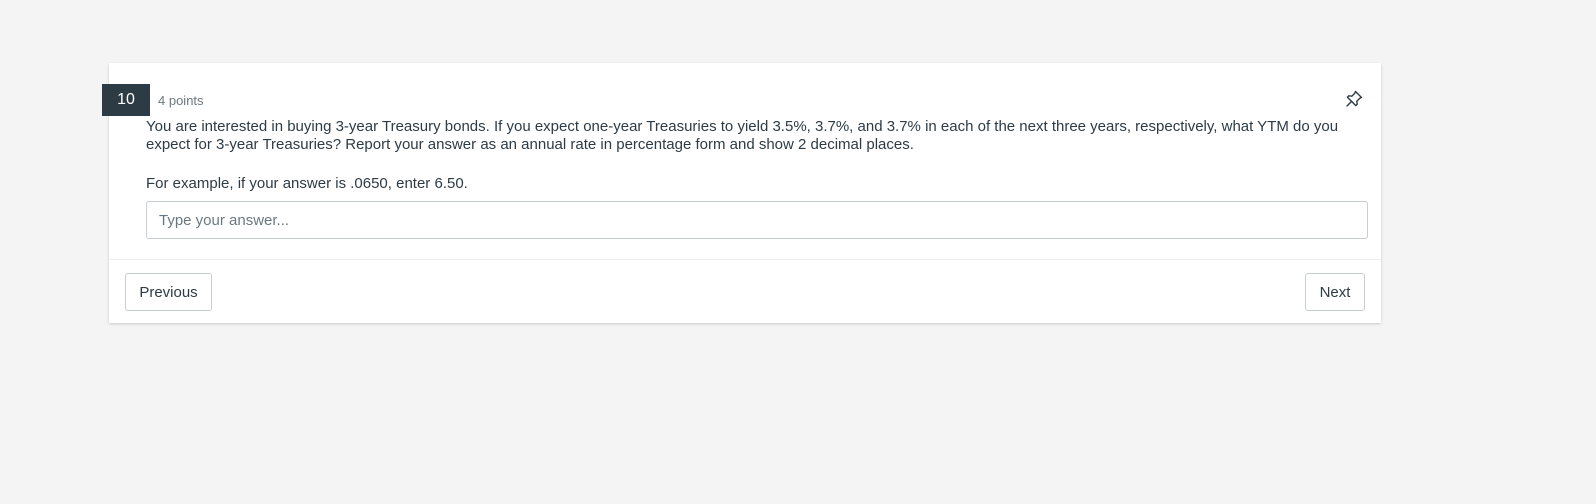 Image resolution: width=1596 pixels, height=504 pixels. Describe the element at coordinates (126, 100) in the screenshot. I see `question-number-badge: 10` at that location.